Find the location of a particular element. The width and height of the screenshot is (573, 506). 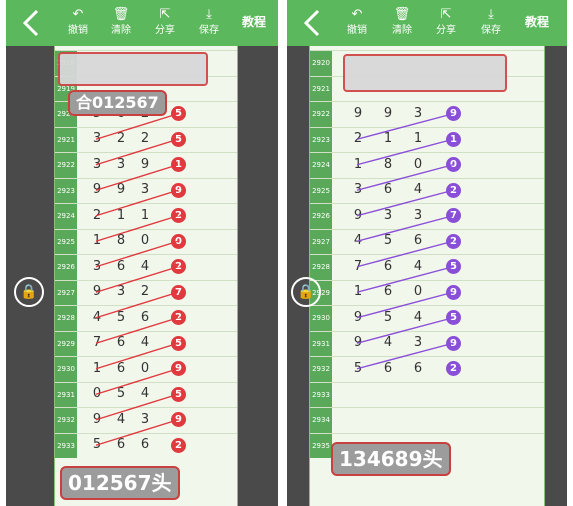

top-filter-label: 合012567 is located at coordinates (117, 103).